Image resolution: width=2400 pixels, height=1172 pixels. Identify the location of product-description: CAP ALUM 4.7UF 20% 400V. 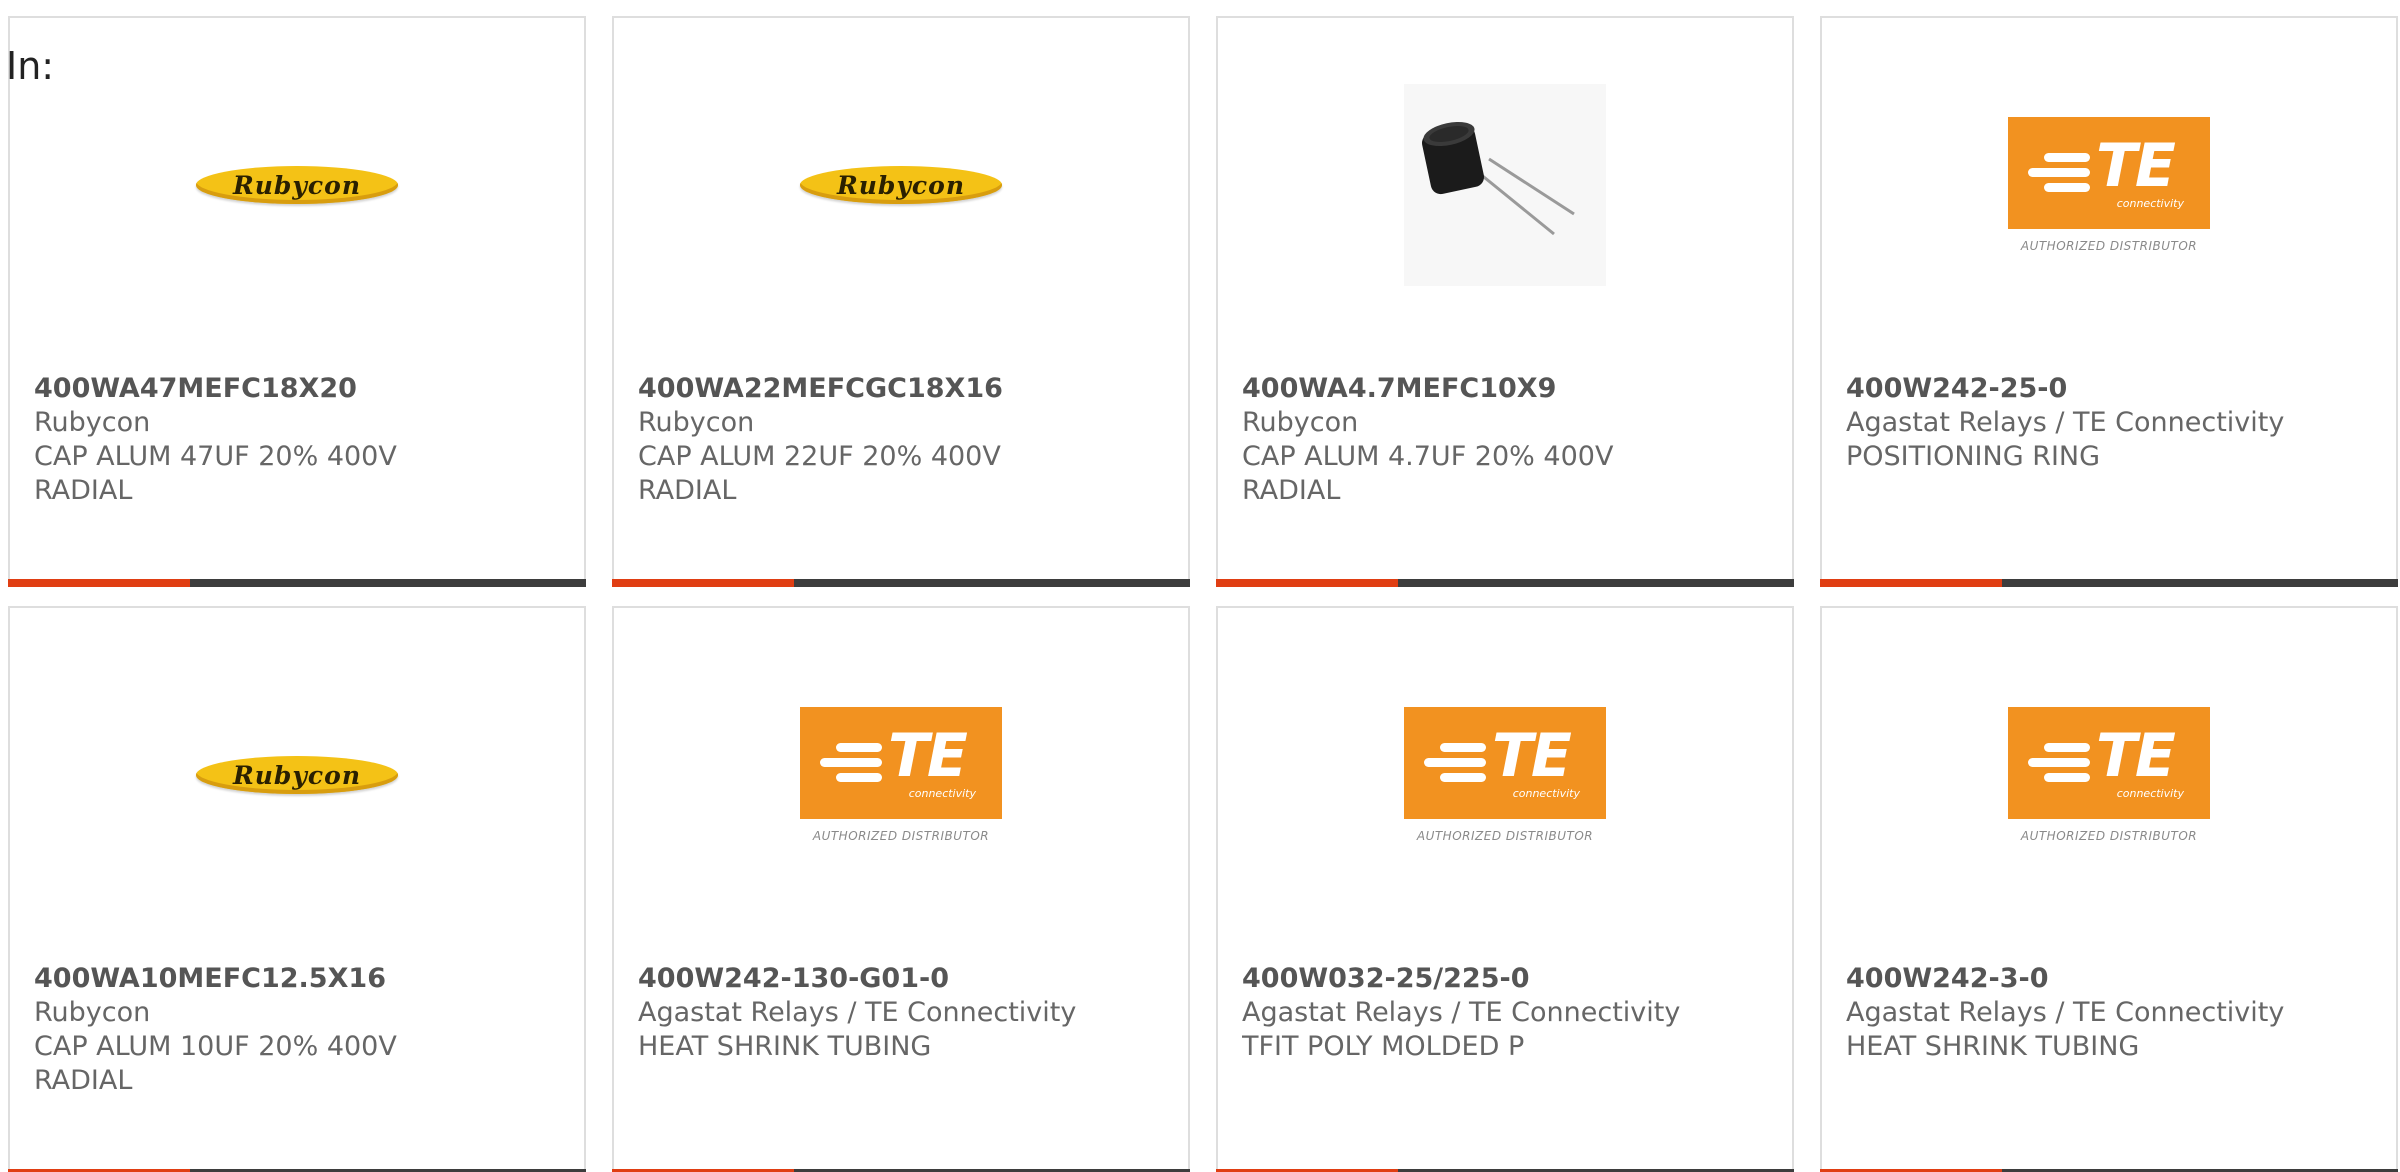
(1428, 456).